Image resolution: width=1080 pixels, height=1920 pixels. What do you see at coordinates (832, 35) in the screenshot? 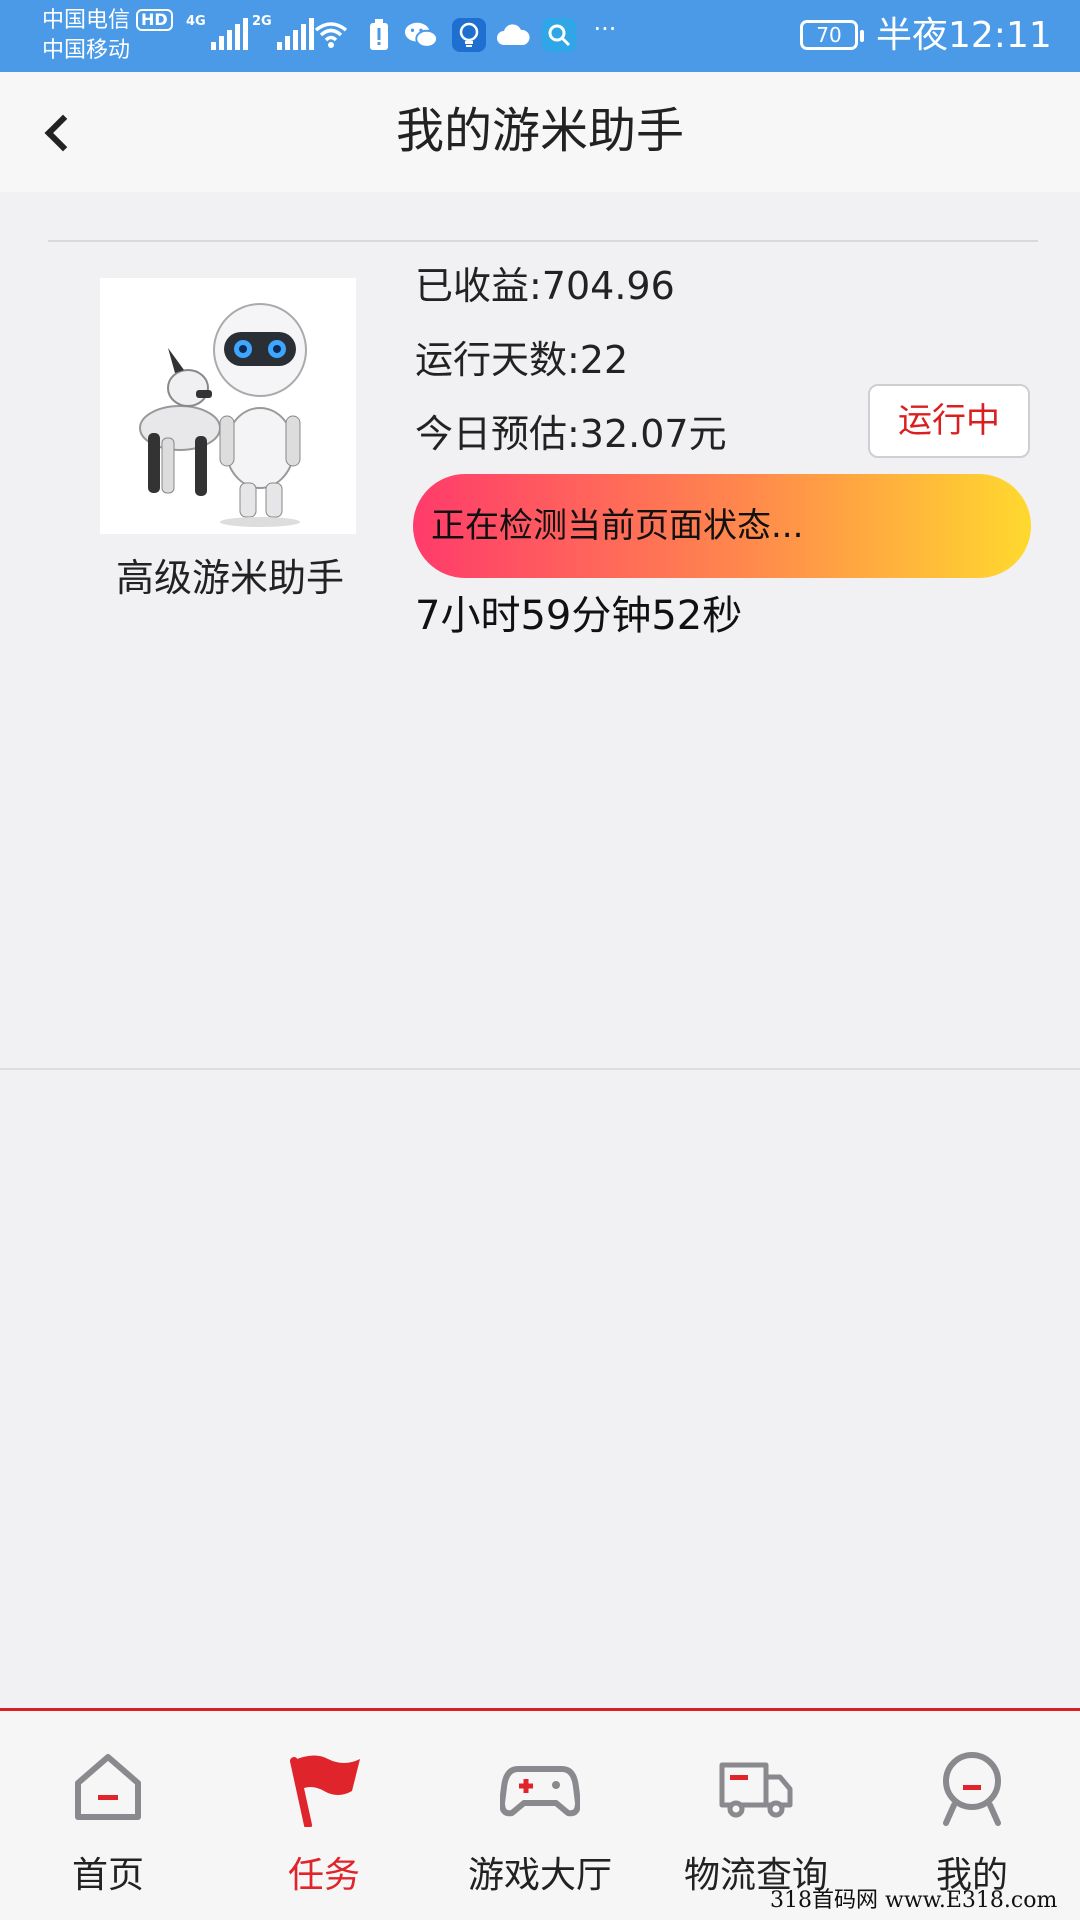
I see `battery-indicator: 70` at bounding box center [832, 35].